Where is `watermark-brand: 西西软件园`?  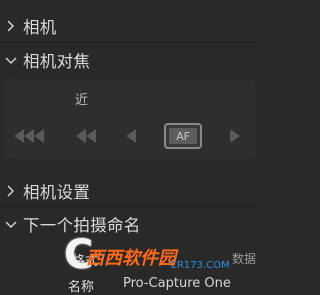 watermark-brand: 西西软件园 is located at coordinates (131, 258).